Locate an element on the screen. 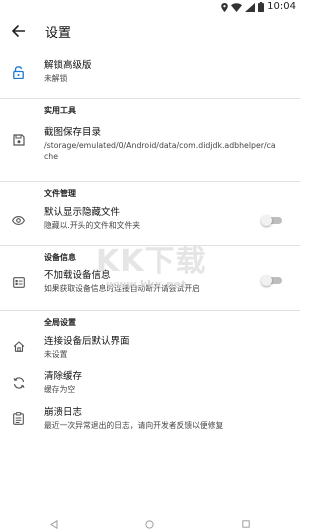 Image resolution: width=320 pixels, height=531 pixels. eye-icon is located at coordinates (18, 220).